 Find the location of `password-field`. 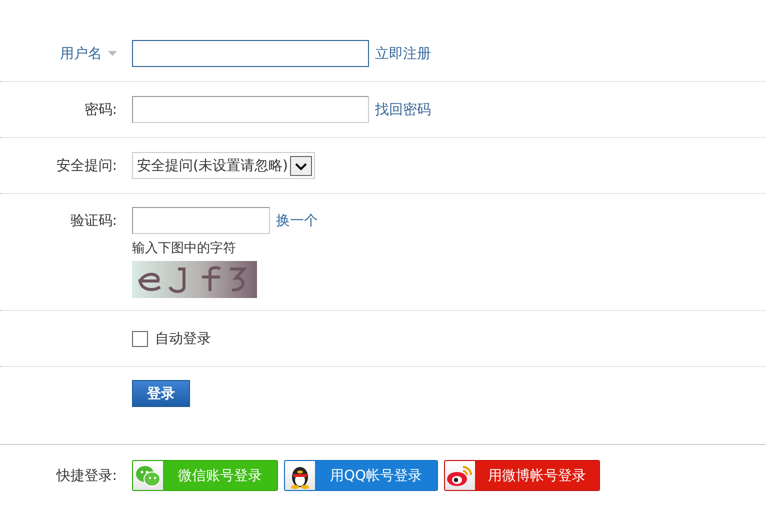

password-field is located at coordinates (250, 109).